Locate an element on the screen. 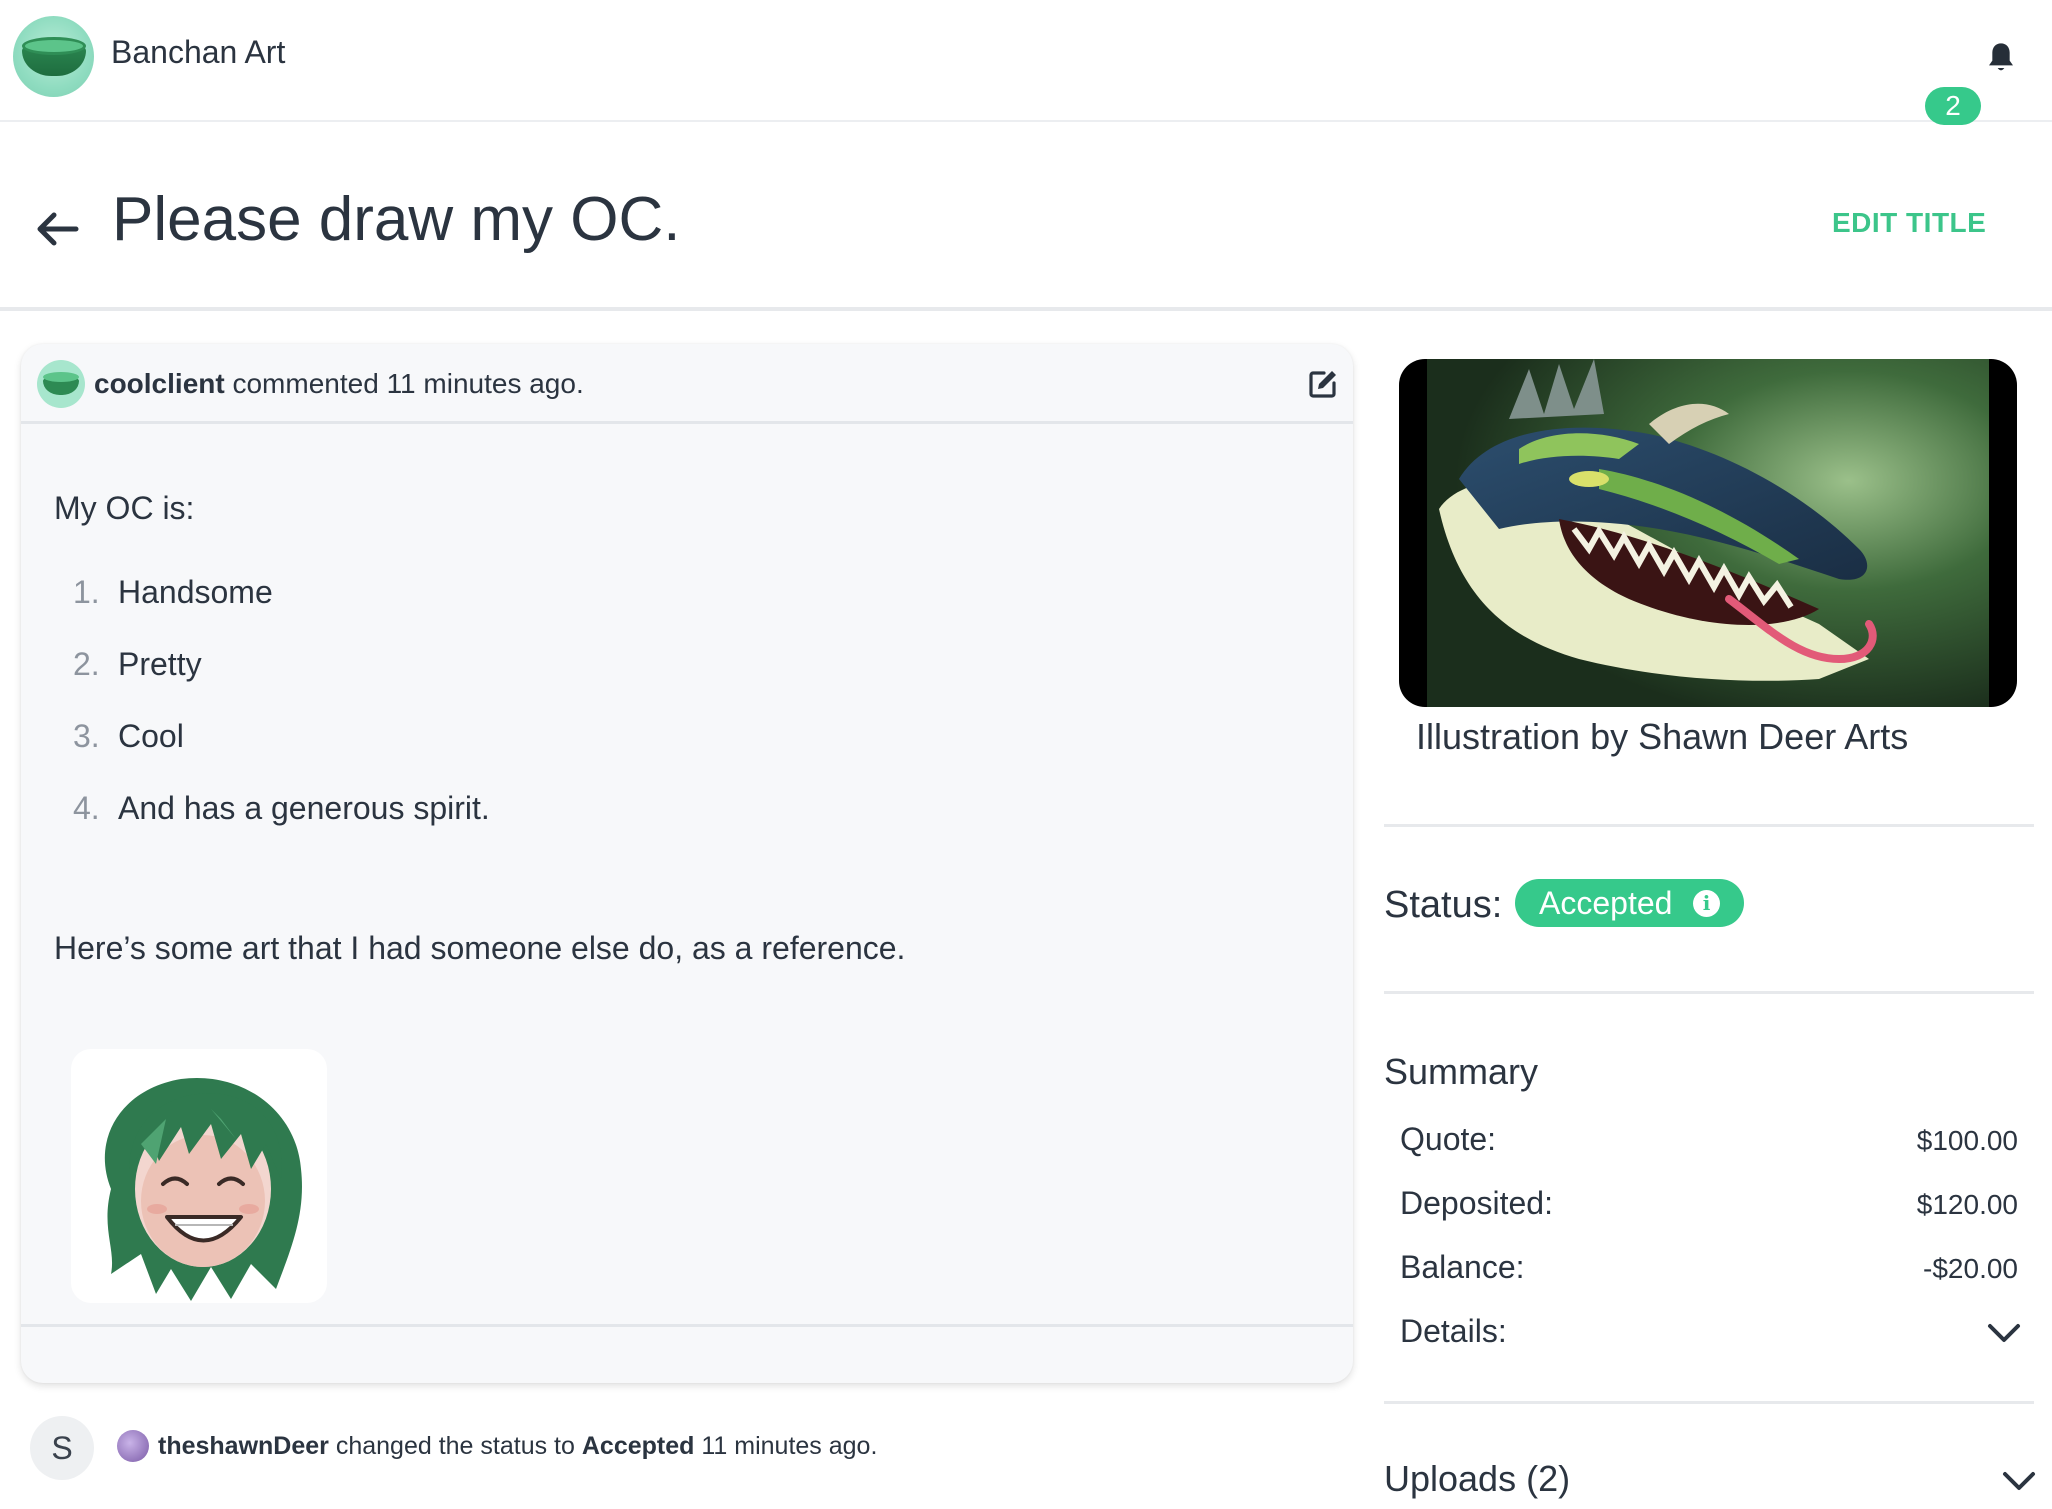 The height and width of the screenshot is (1509, 2052). info-icon: i is located at coordinates (1706, 903).